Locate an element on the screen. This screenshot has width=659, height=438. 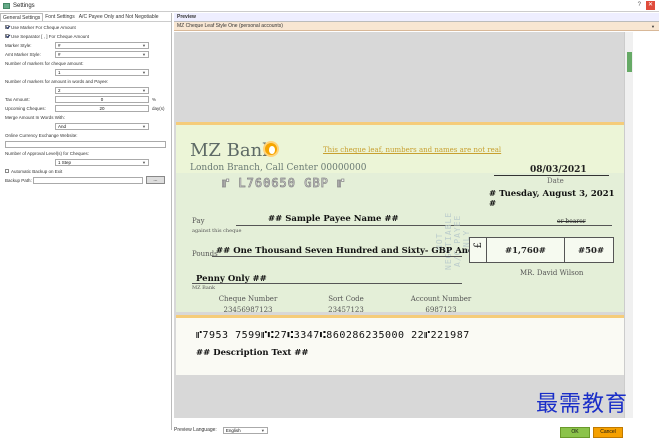
currency-symbol: £ is located at coordinates (478, 245).